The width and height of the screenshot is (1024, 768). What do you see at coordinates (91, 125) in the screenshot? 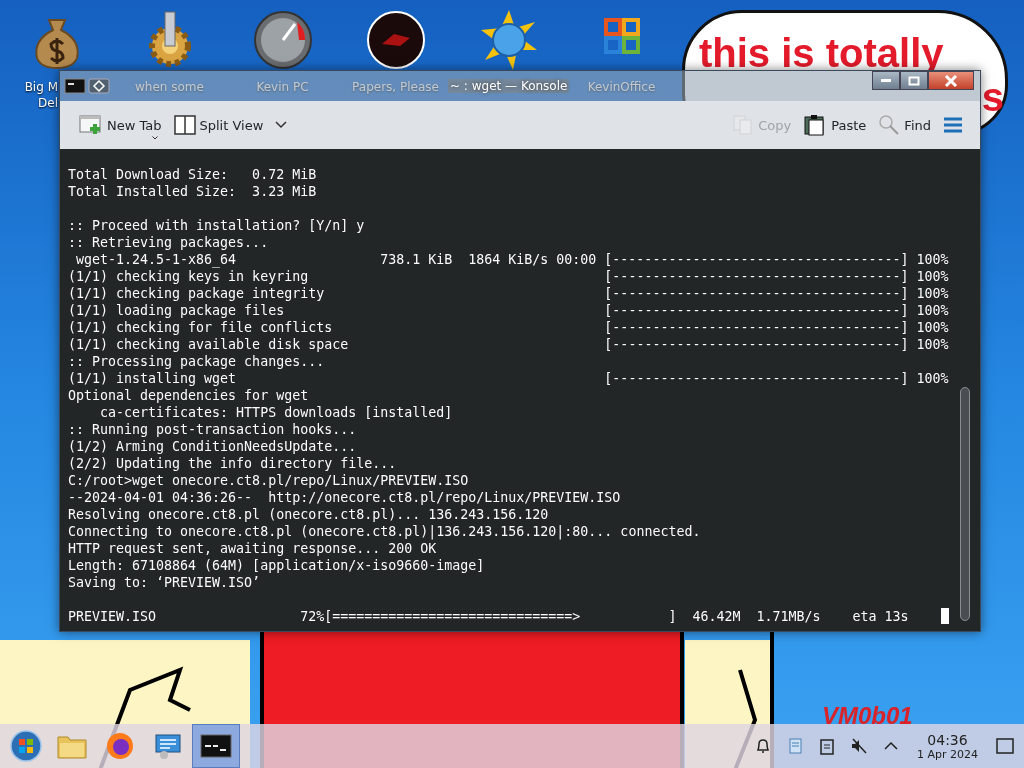
I see `new-tab-icon` at bounding box center [91, 125].